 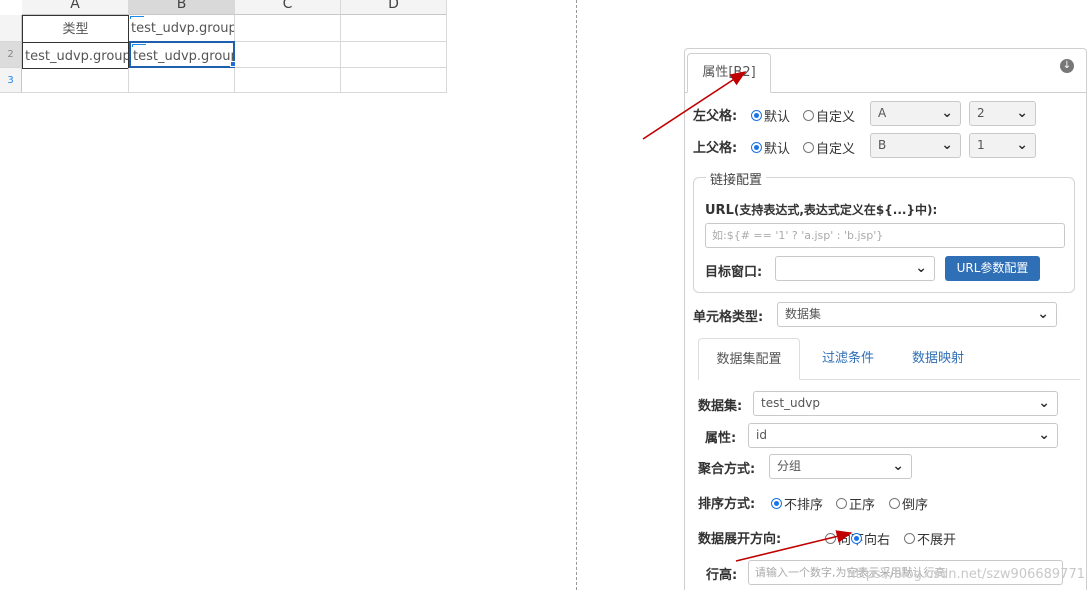 I want to click on pane-divider, so click(x=576, y=295).